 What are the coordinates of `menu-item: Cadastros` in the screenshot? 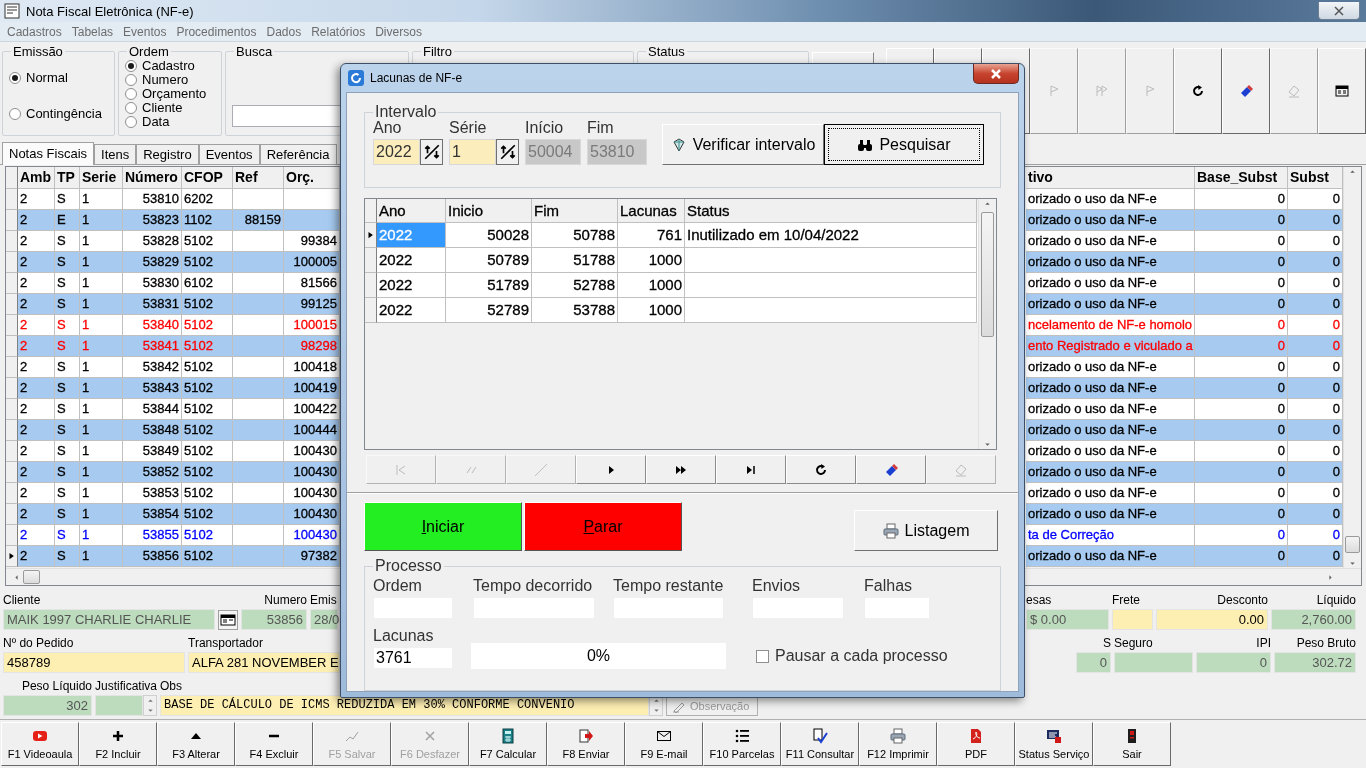 It's located at (34, 31).